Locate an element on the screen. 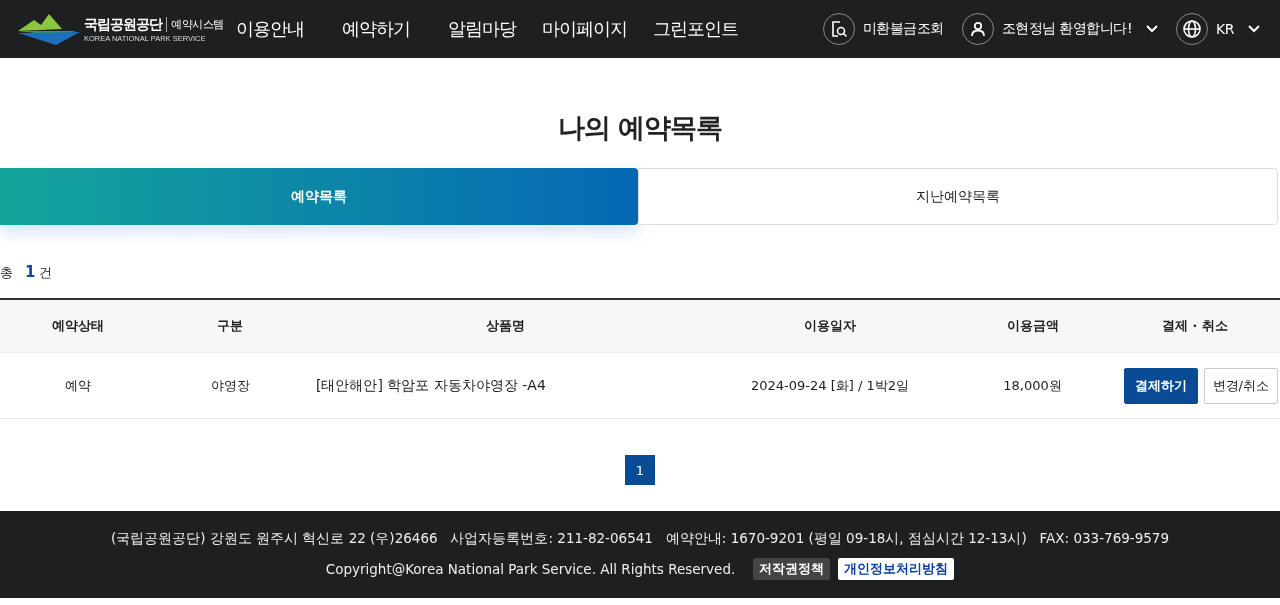  table-cell-text: [태안해안] 학암포 자동차야영장 -A4 is located at coordinates (431, 385).